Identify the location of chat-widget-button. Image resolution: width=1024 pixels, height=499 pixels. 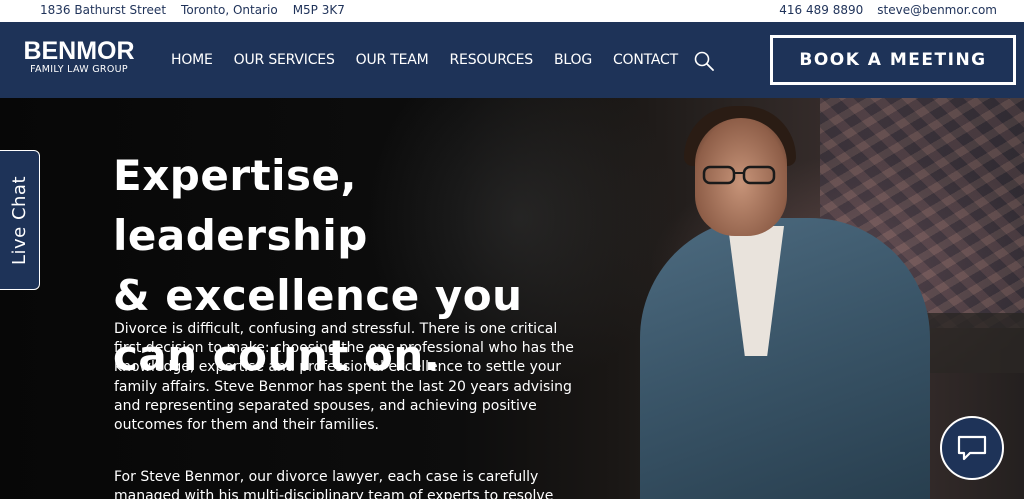
(972, 448).